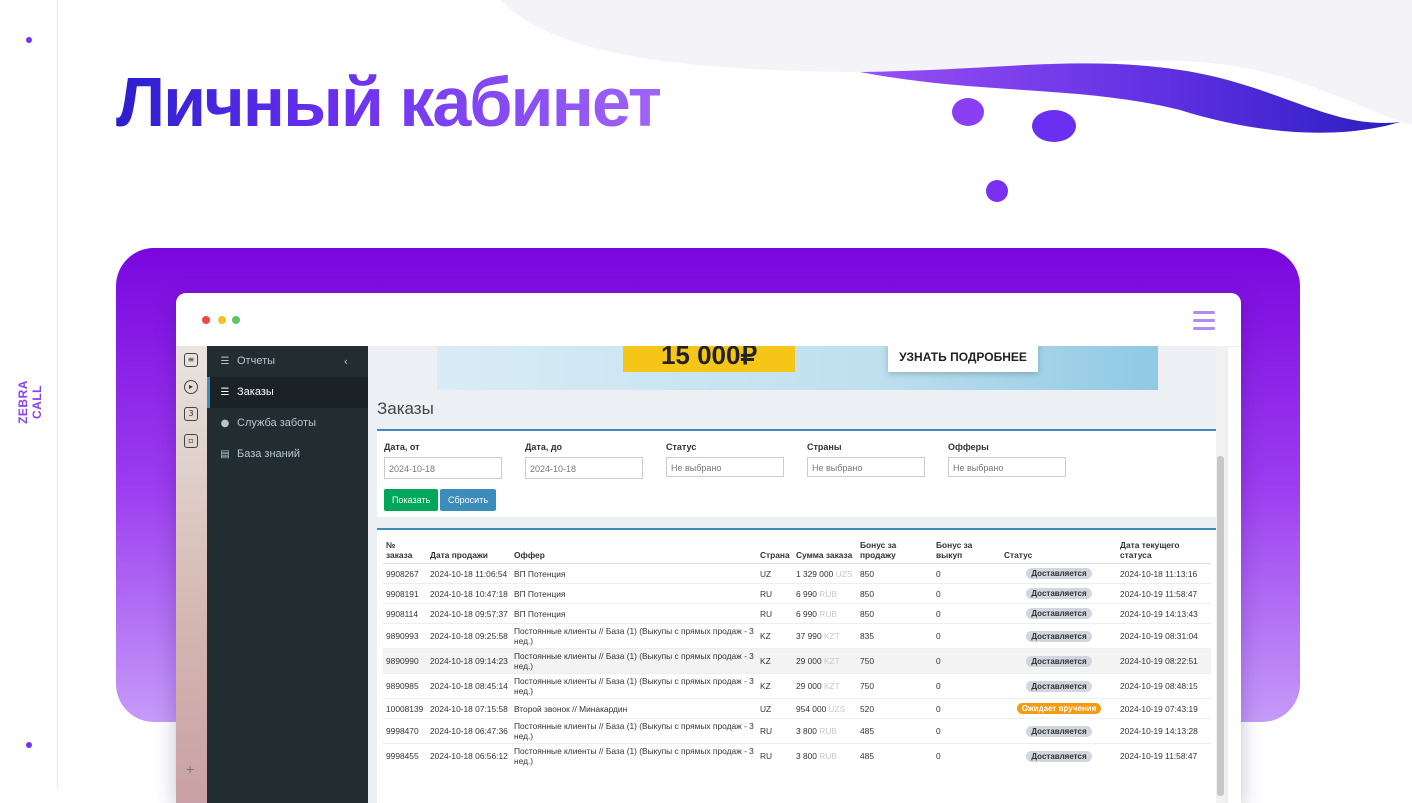 This screenshot has width=1412, height=803. Describe the element at coordinates (469, 551) in the screenshot. I see `col-sale-date: Дата продажи` at that location.